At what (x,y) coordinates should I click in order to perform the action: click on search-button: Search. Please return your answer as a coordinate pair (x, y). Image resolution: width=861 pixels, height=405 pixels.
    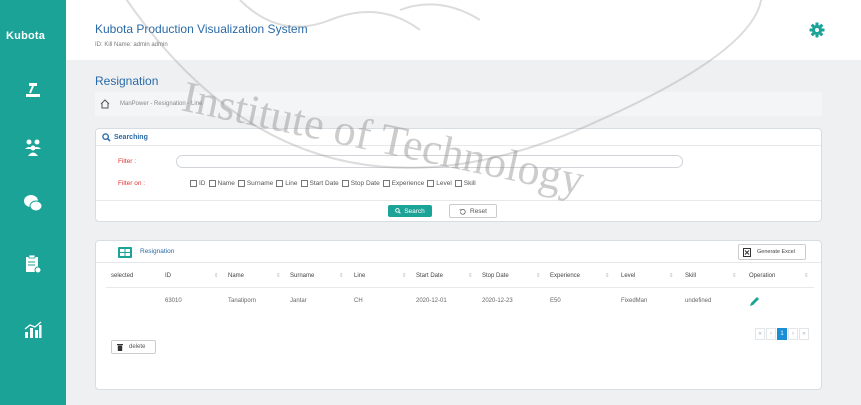
    Looking at the image, I should click on (410, 211).